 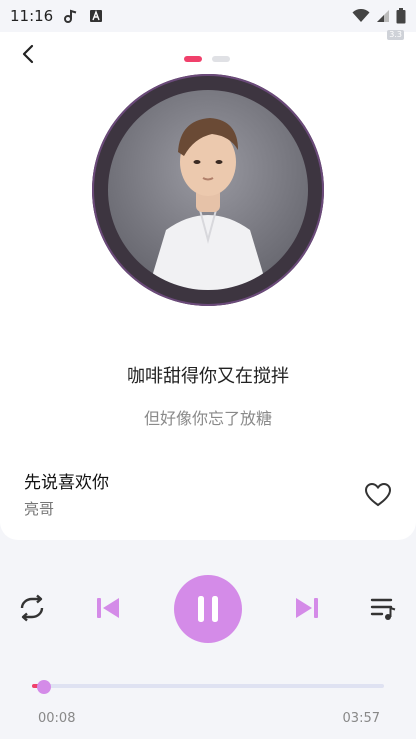 I want to click on repeat-icon, so click(x=32, y=608).